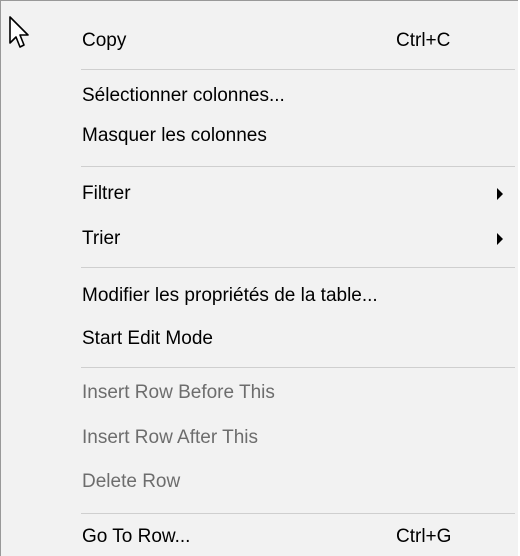 The image size is (520, 556). I want to click on menu-item-insert-row-after: Insert Row After This, so click(260, 438).